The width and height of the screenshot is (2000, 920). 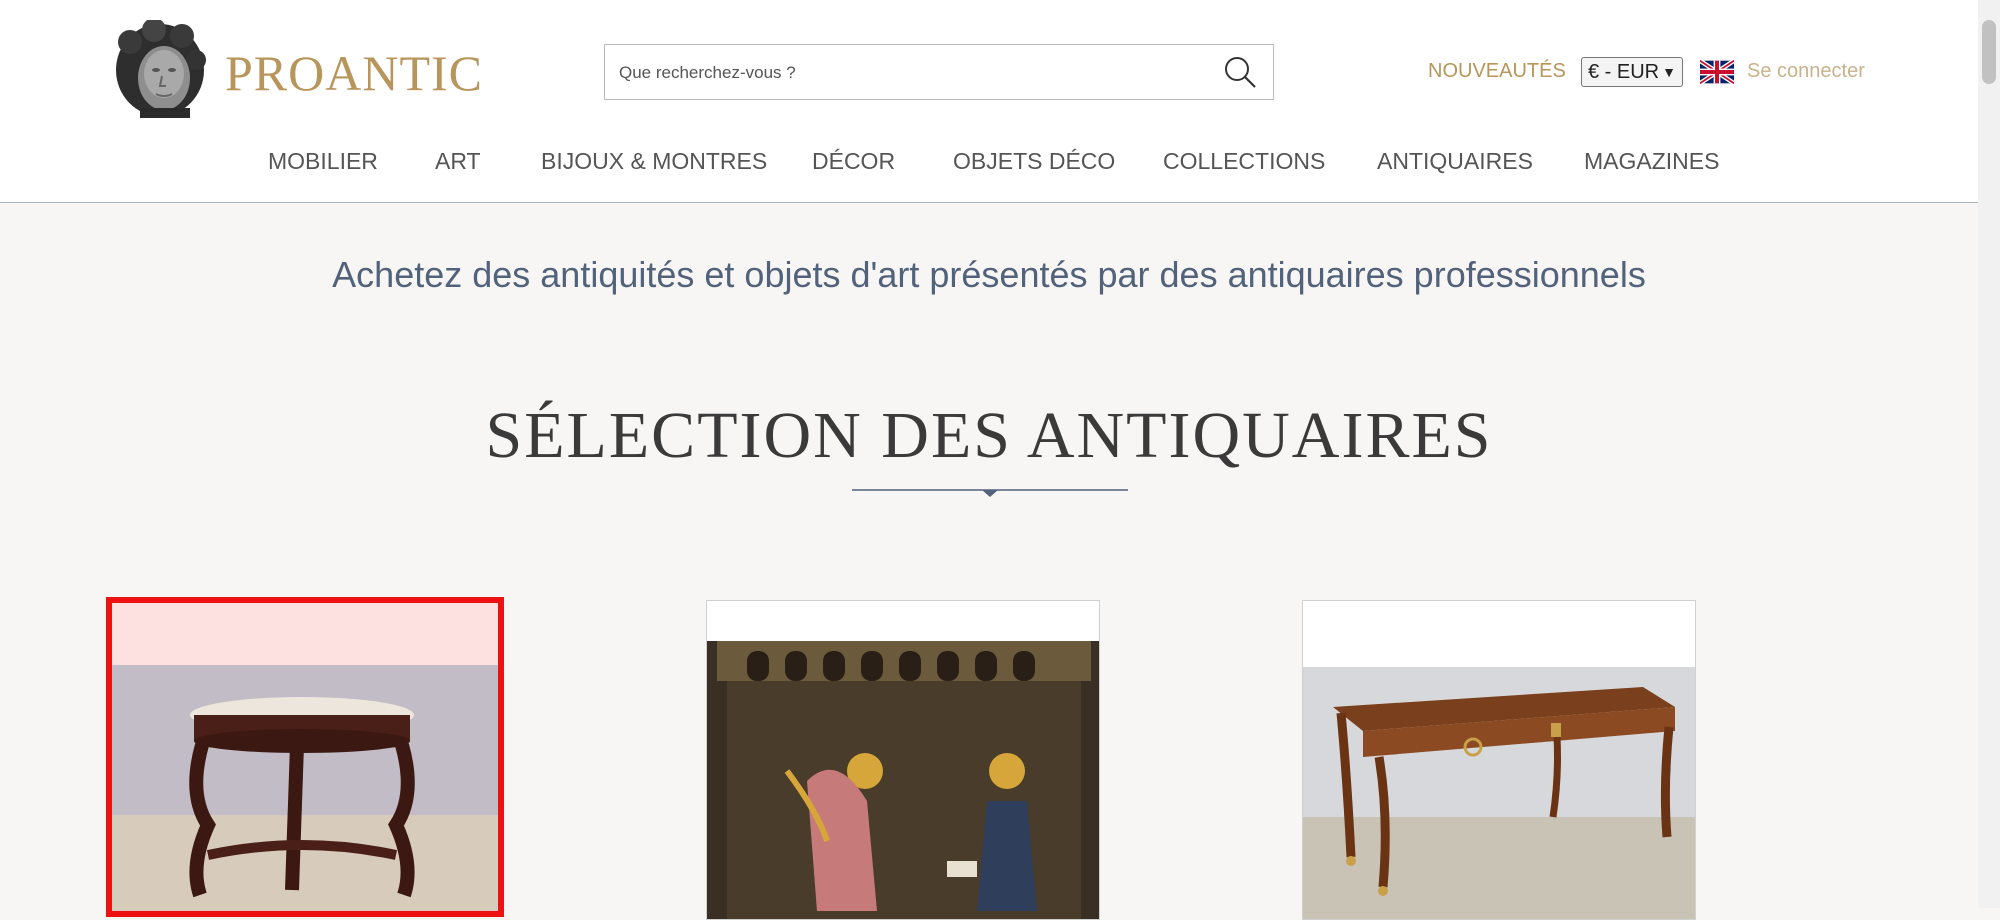 What do you see at coordinates (354, 73) in the screenshot?
I see `logo-wordmark: PROANTIC` at bounding box center [354, 73].